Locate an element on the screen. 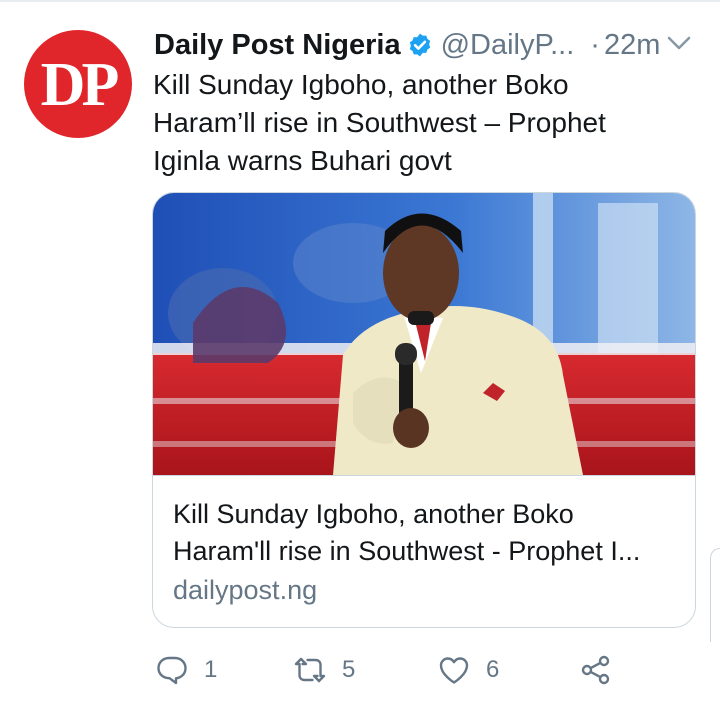 This screenshot has width=720, height=704. reply-count: 1 is located at coordinates (211, 669).